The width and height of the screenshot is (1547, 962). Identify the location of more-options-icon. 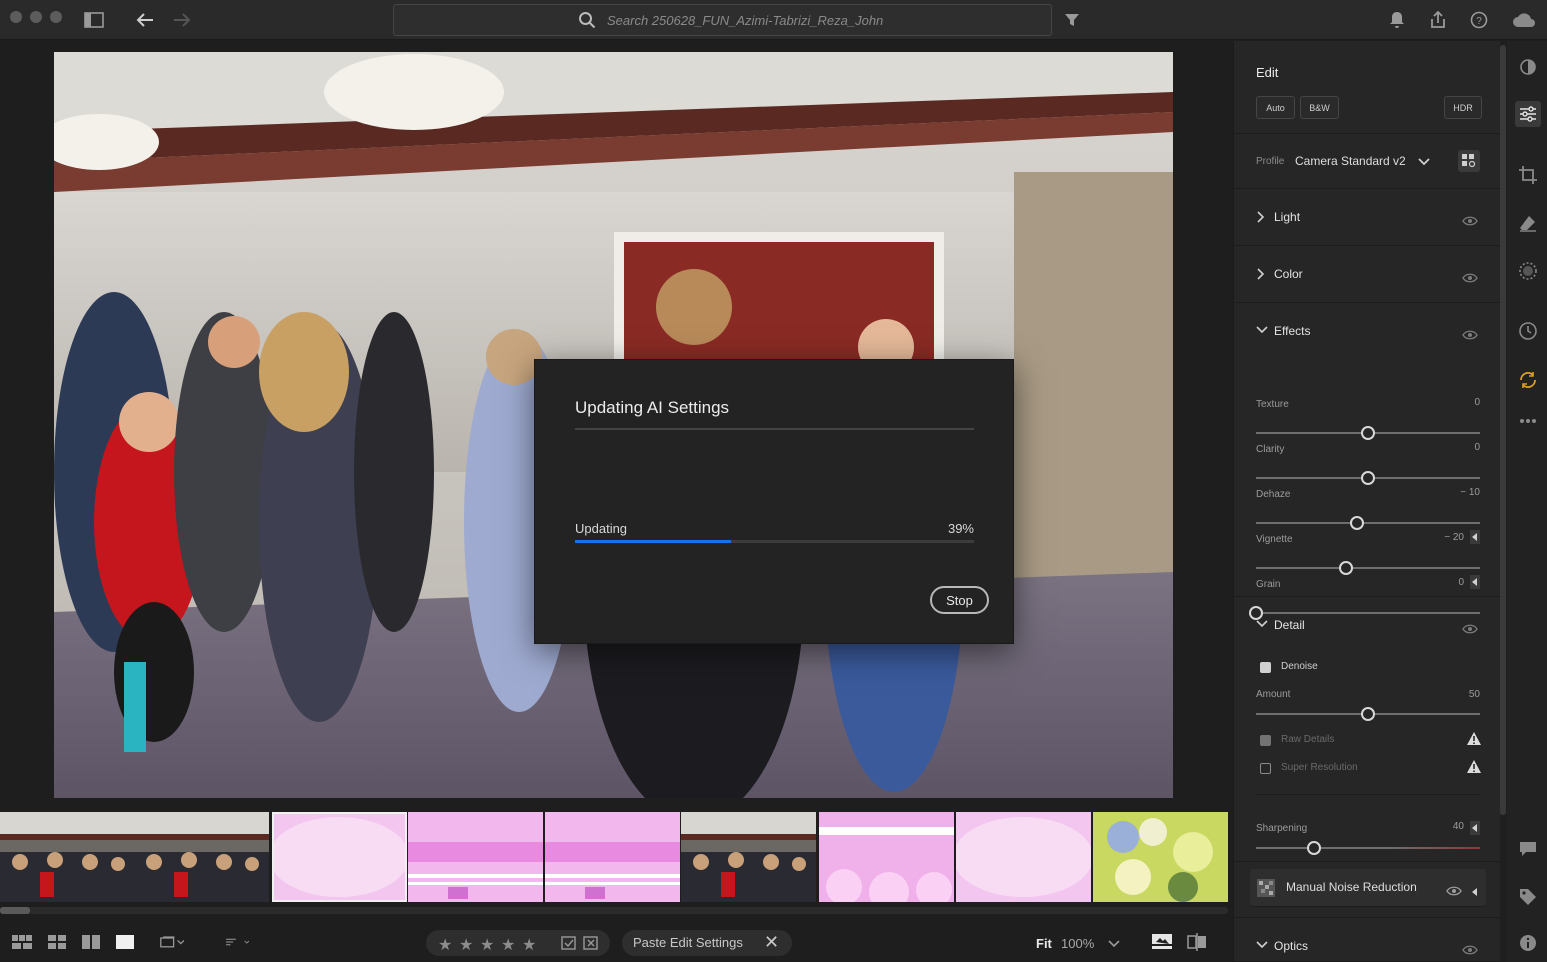
(1528, 421).